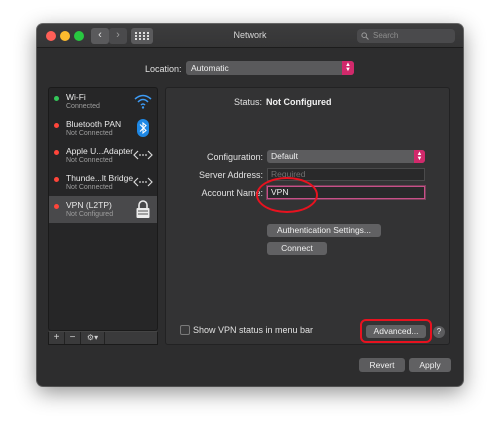 This screenshot has width=500, height=433. What do you see at coordinates (73, 338) in the screenshot?
I see `remove-service-button: −` at bounding box center [73, 338].